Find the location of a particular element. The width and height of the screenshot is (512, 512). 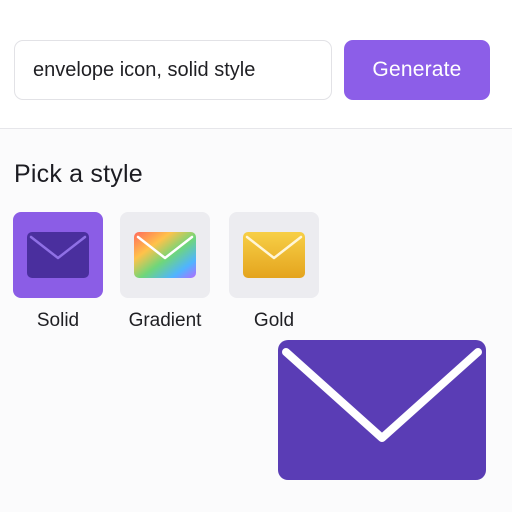

style-tile-gold is located at coordinates (274, 255).